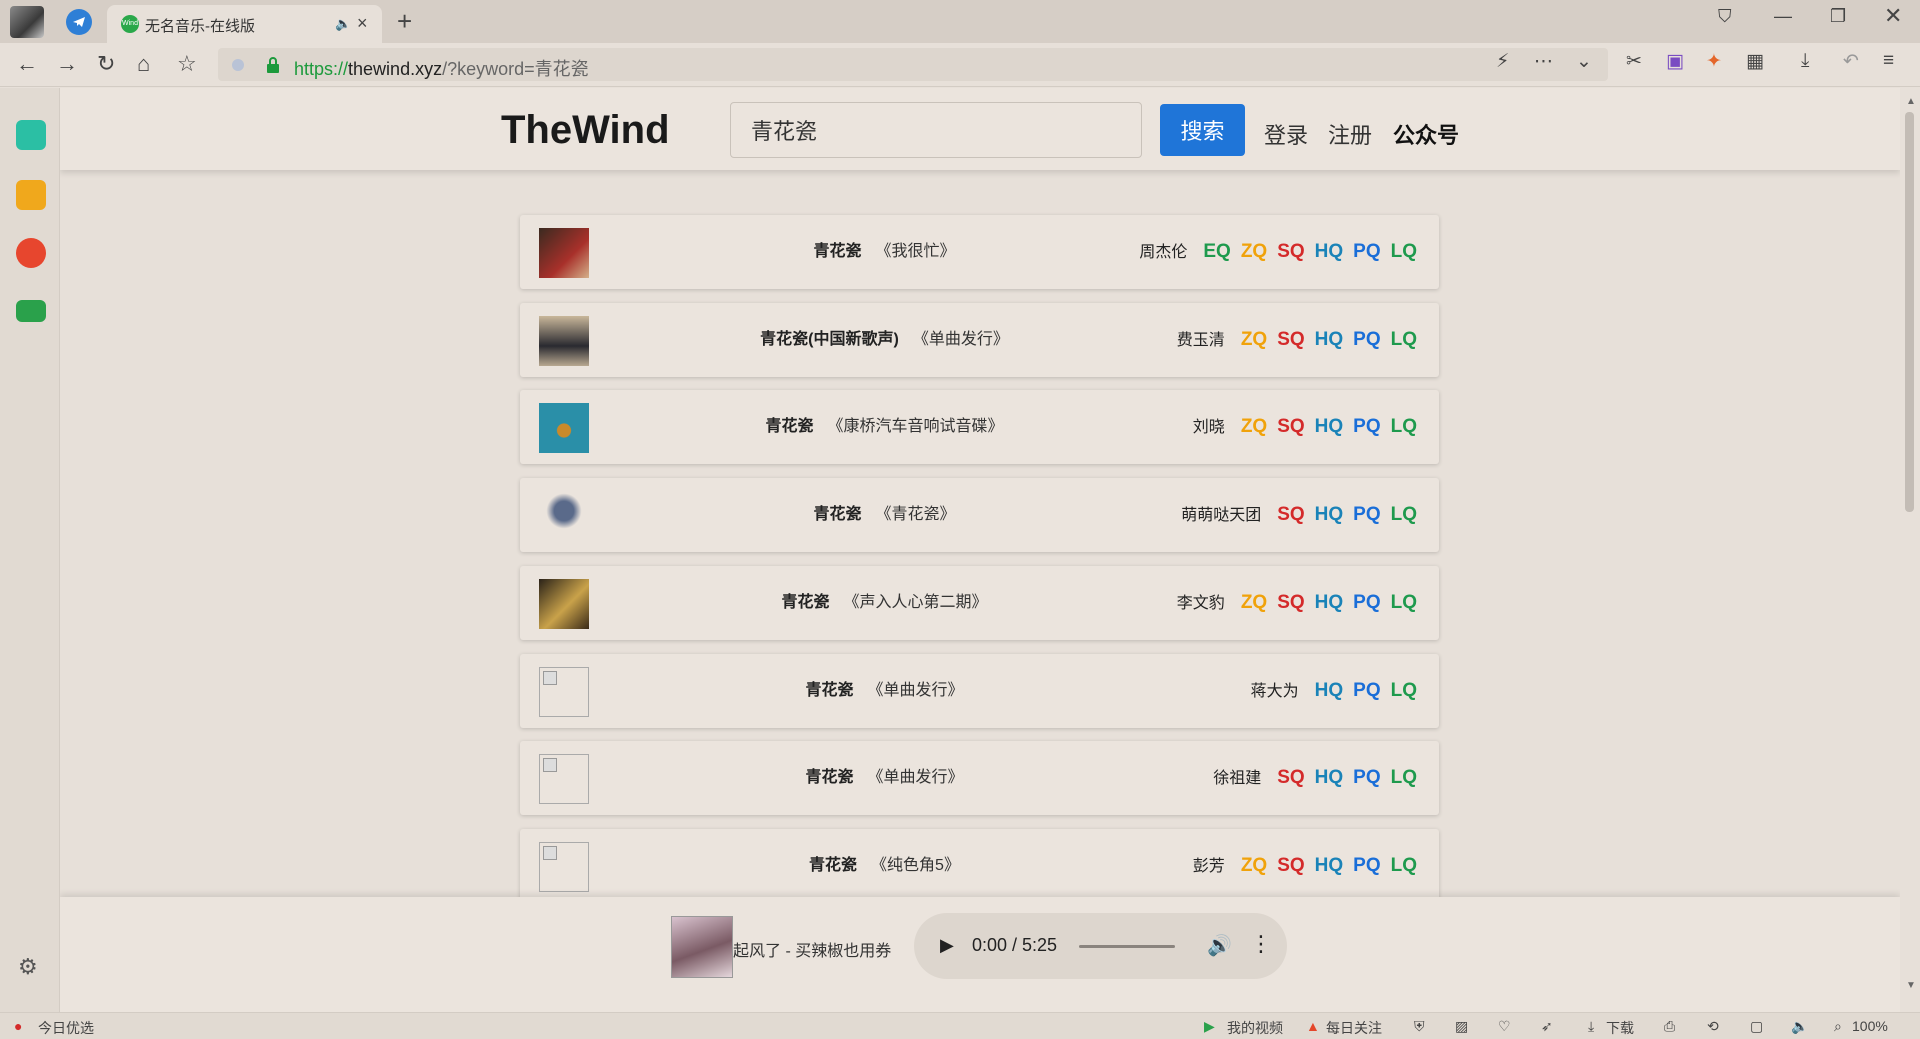 This screenshot has height=1039, width=1920. Describe the element at coordinates (1127, 946) in the screenshot. I see `progress-slider` at that location.